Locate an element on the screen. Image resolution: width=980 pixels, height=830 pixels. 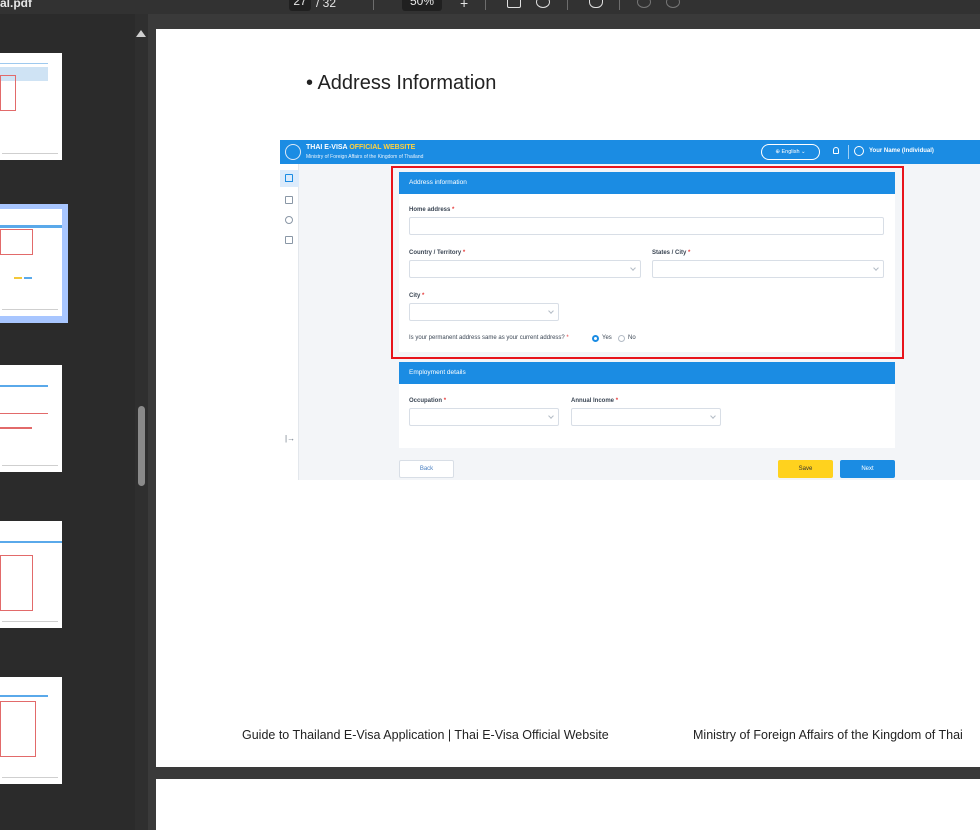
undo-icon is located at coordinates (644, 4).